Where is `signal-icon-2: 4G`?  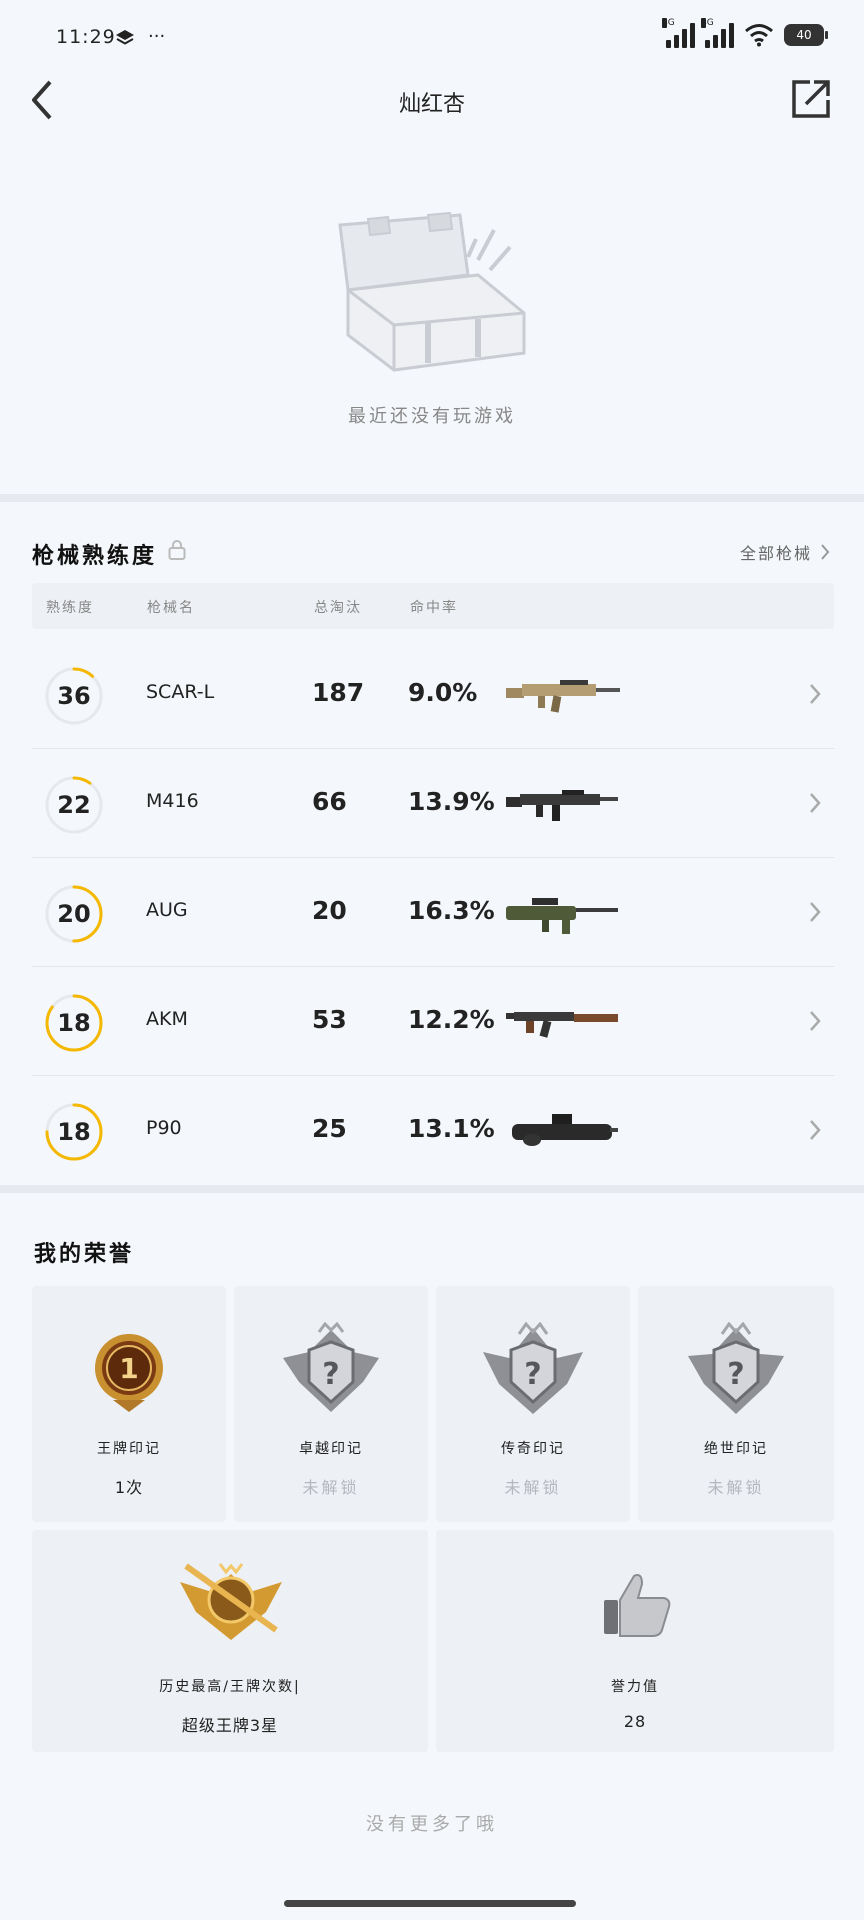
signal-icon-2: 4G is located at coordinates (717, 33).